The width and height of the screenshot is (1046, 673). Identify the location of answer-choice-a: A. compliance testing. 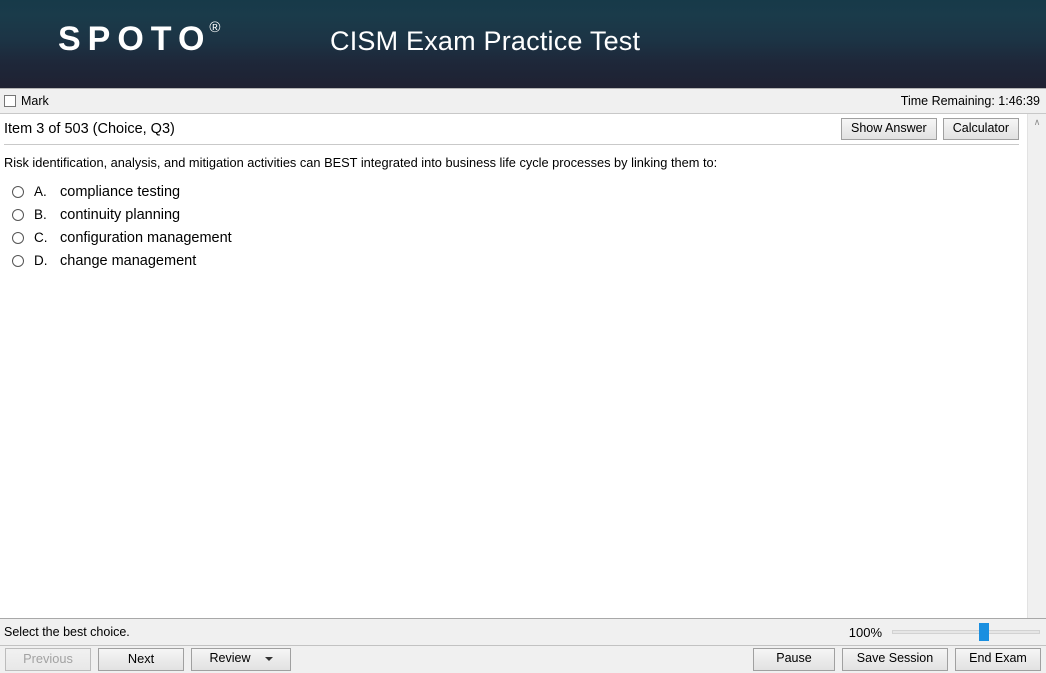
(510, 191).